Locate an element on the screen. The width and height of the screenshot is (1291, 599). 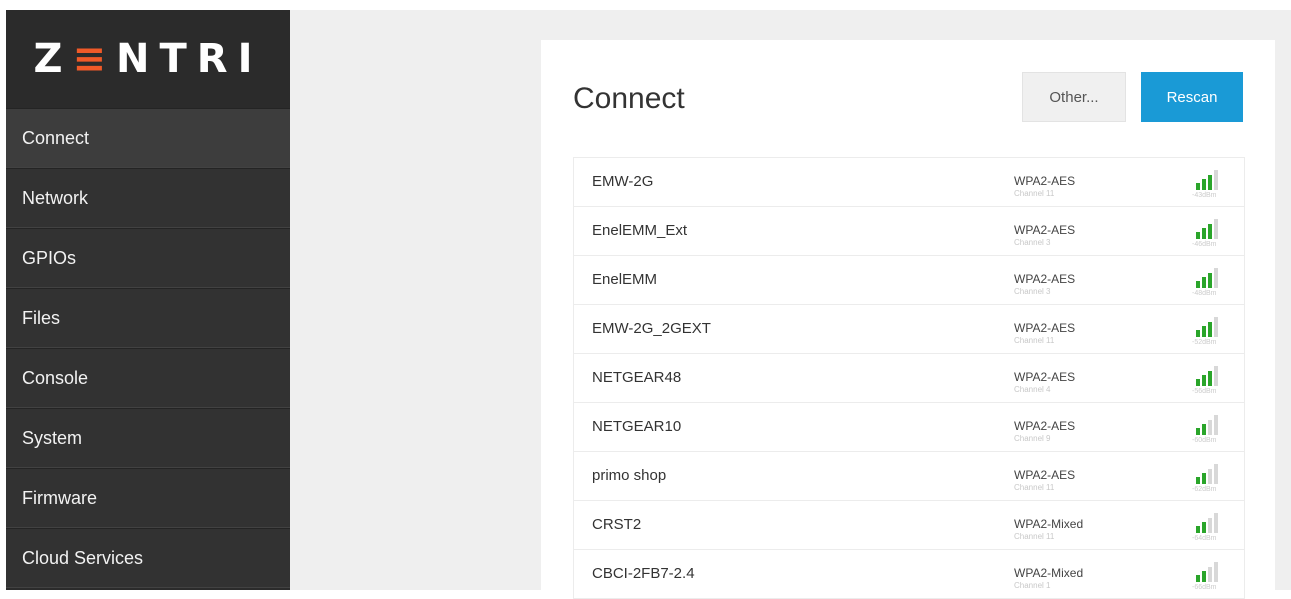
network-row: EMW-2G_2GEXT WPA2-AES Channel 11 -52dBm is located at coordinates (909, 329).